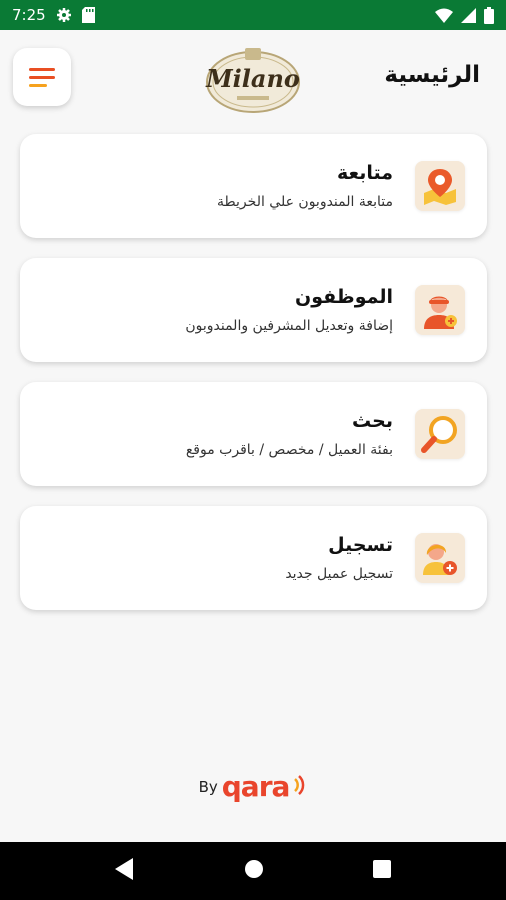 The height and width of the screenshot is (900, 506). I want to click on card-title: متابعة, so click(364, 173).